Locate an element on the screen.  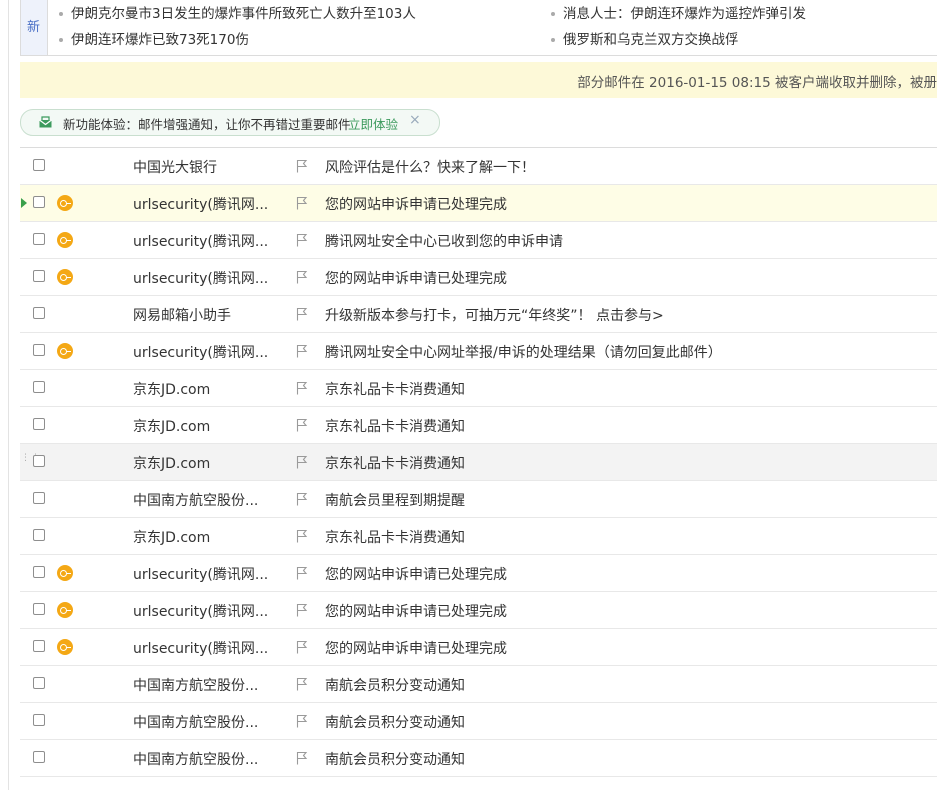
mail-row: 中国光大银行 风险评估是什么？快来了解一下！ is located at coordinates (478, 166).